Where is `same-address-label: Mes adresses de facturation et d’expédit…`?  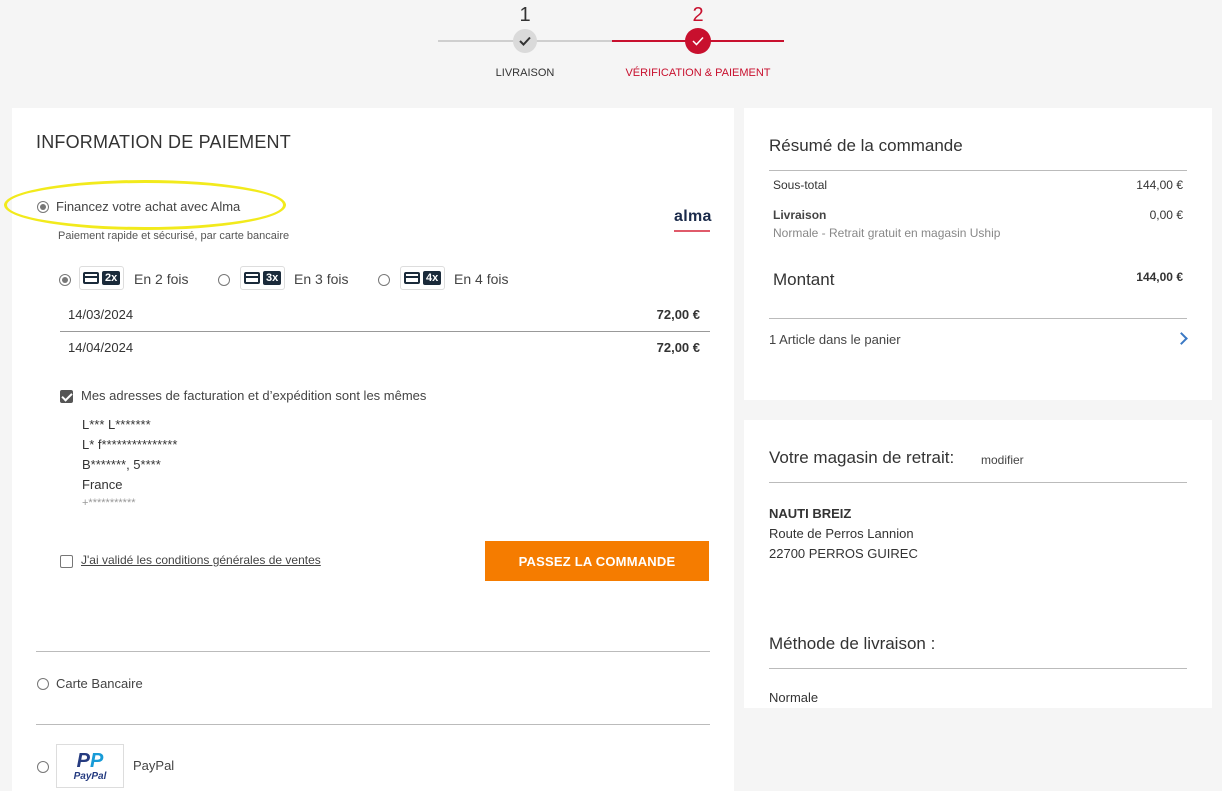 same-address-label: Mes adresses de facturation et d’expédit… is located at coordinates (253, 395).